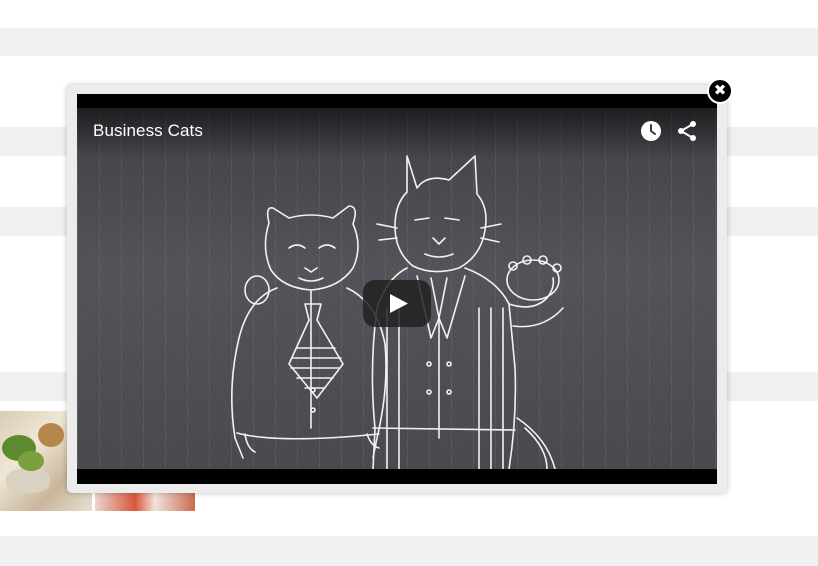 The image size is (818, 566). Describe the element at coordinates (397, 133) in the screenshot. I see `video-title-bar: Business Cats` at that location.